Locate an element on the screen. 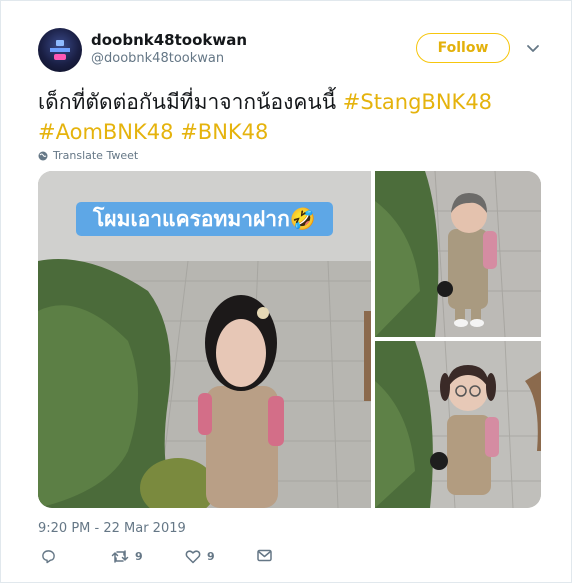 The image size is (572, 583). translate-tweet: Translate Tweet is located at coordinates (88, 155).